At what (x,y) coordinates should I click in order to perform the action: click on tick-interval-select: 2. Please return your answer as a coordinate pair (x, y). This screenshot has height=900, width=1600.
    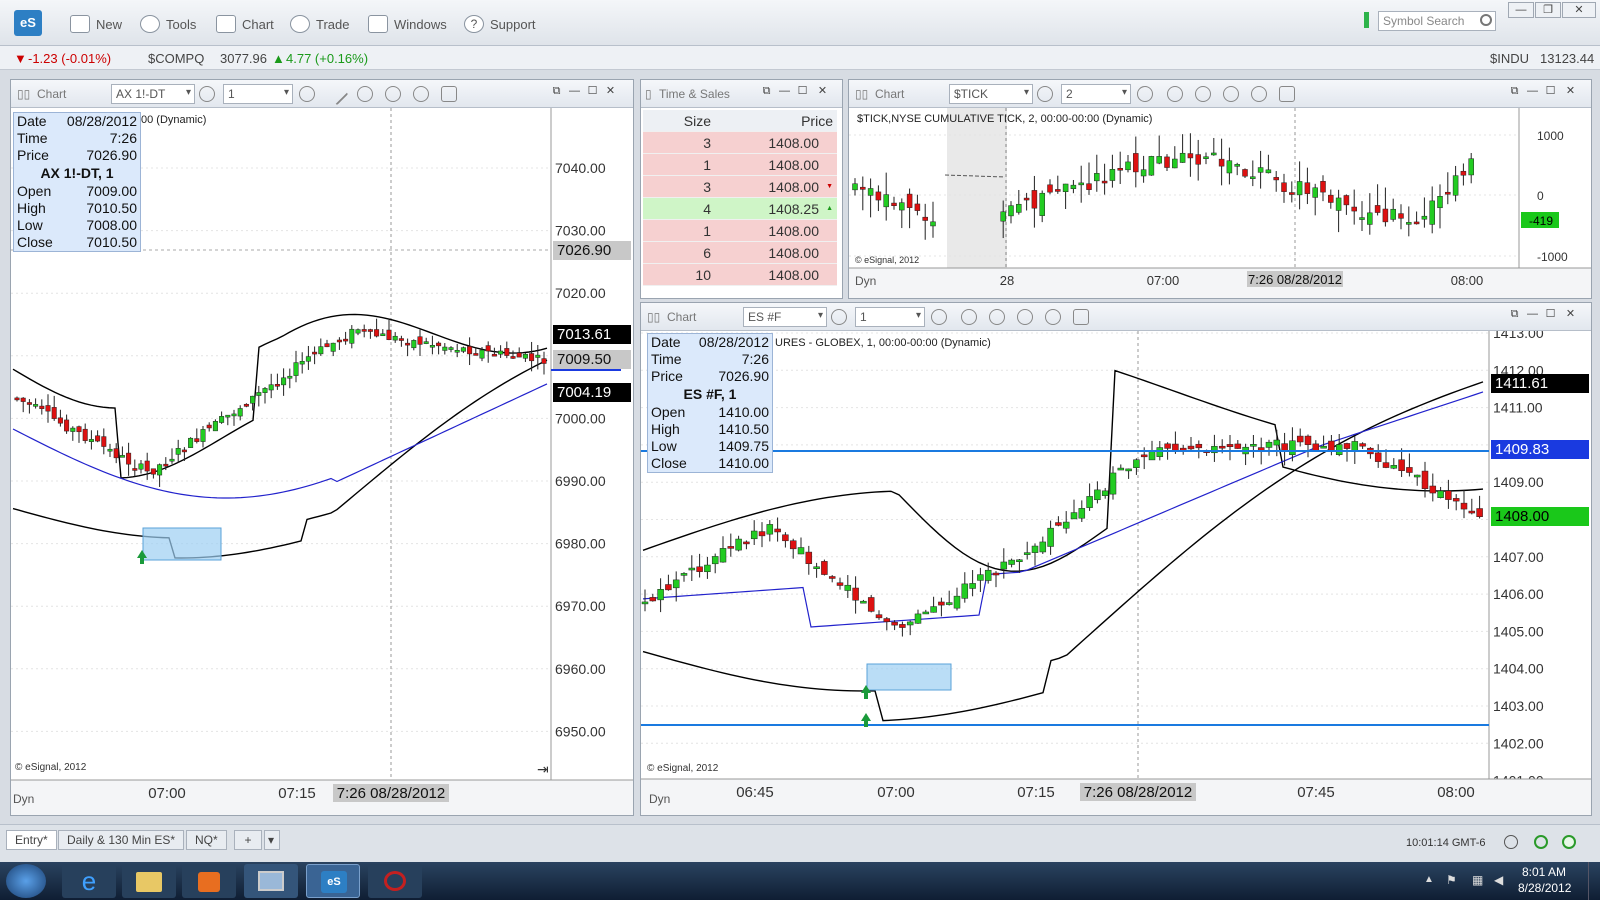
    Looking at the image, I should click on (1096, 94).